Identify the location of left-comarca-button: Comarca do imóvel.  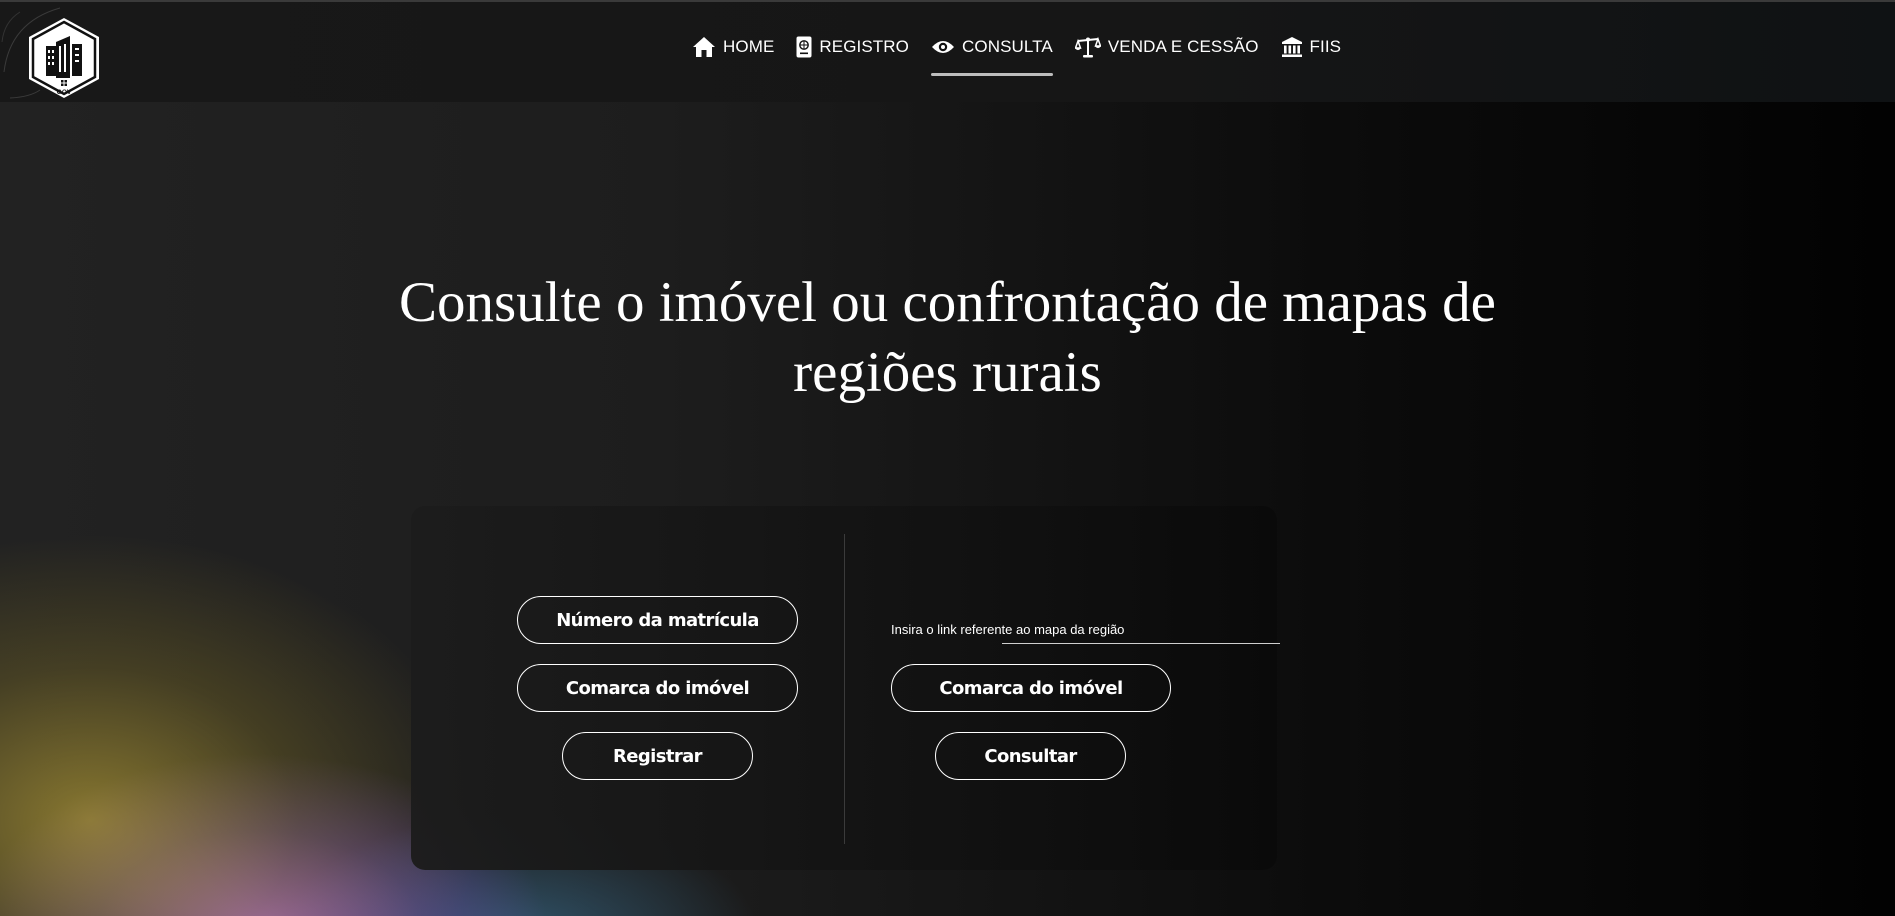
(657, 688).